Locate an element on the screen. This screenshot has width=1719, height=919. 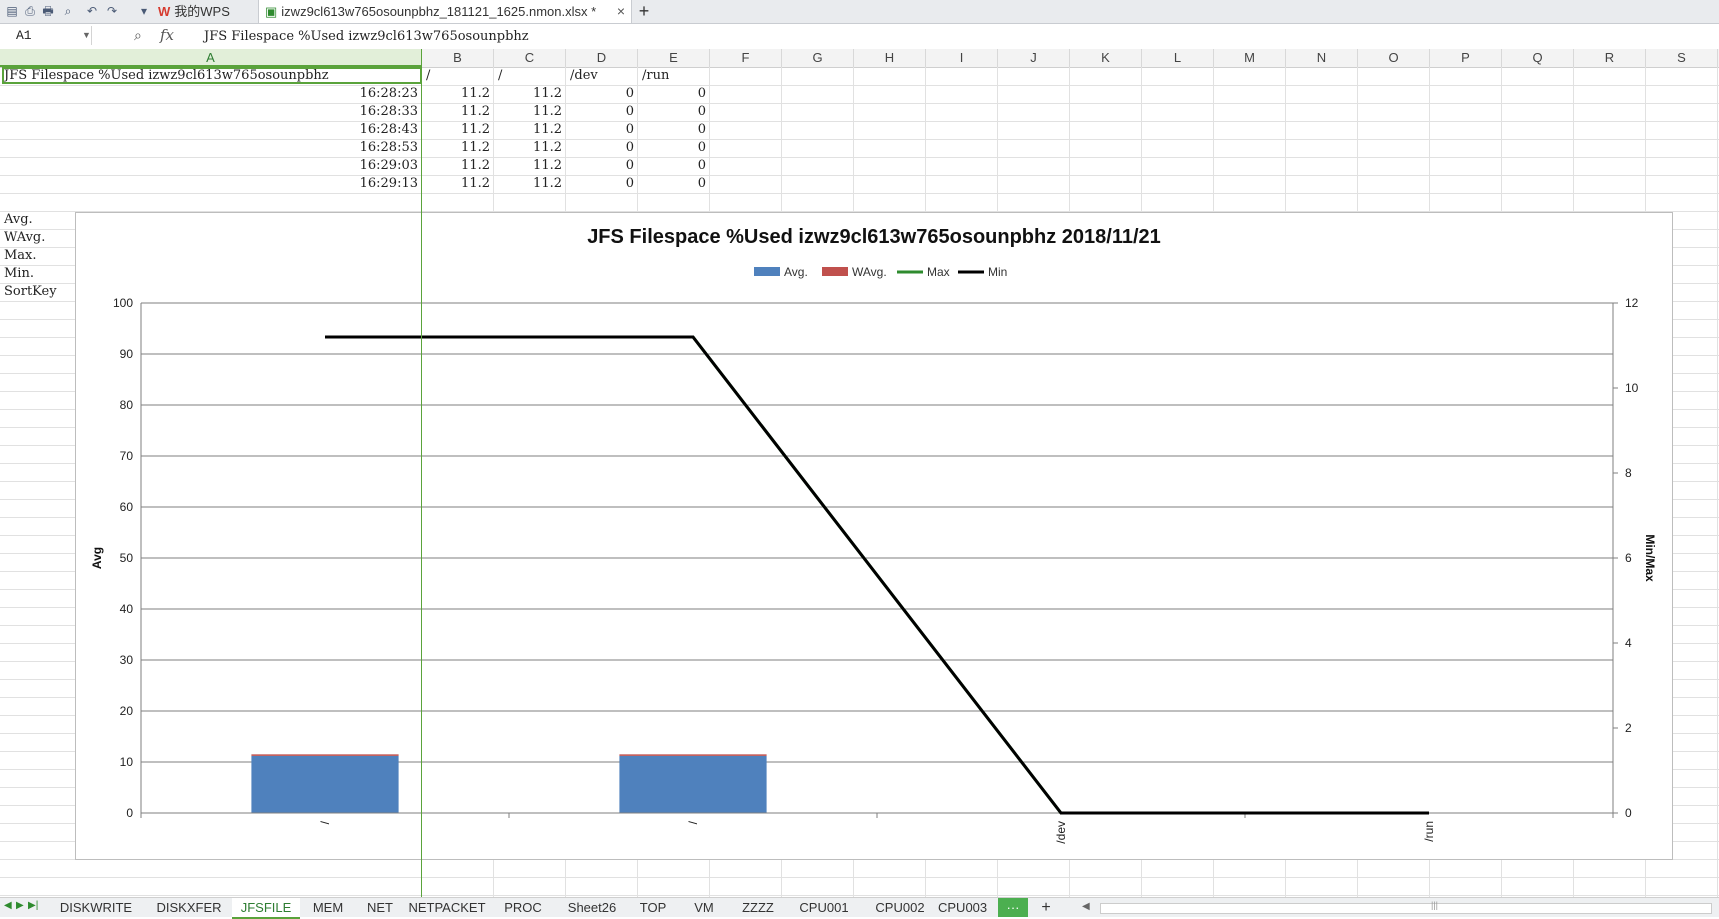
more-sheets-button: ··· is located at coordinates (1013, 907).